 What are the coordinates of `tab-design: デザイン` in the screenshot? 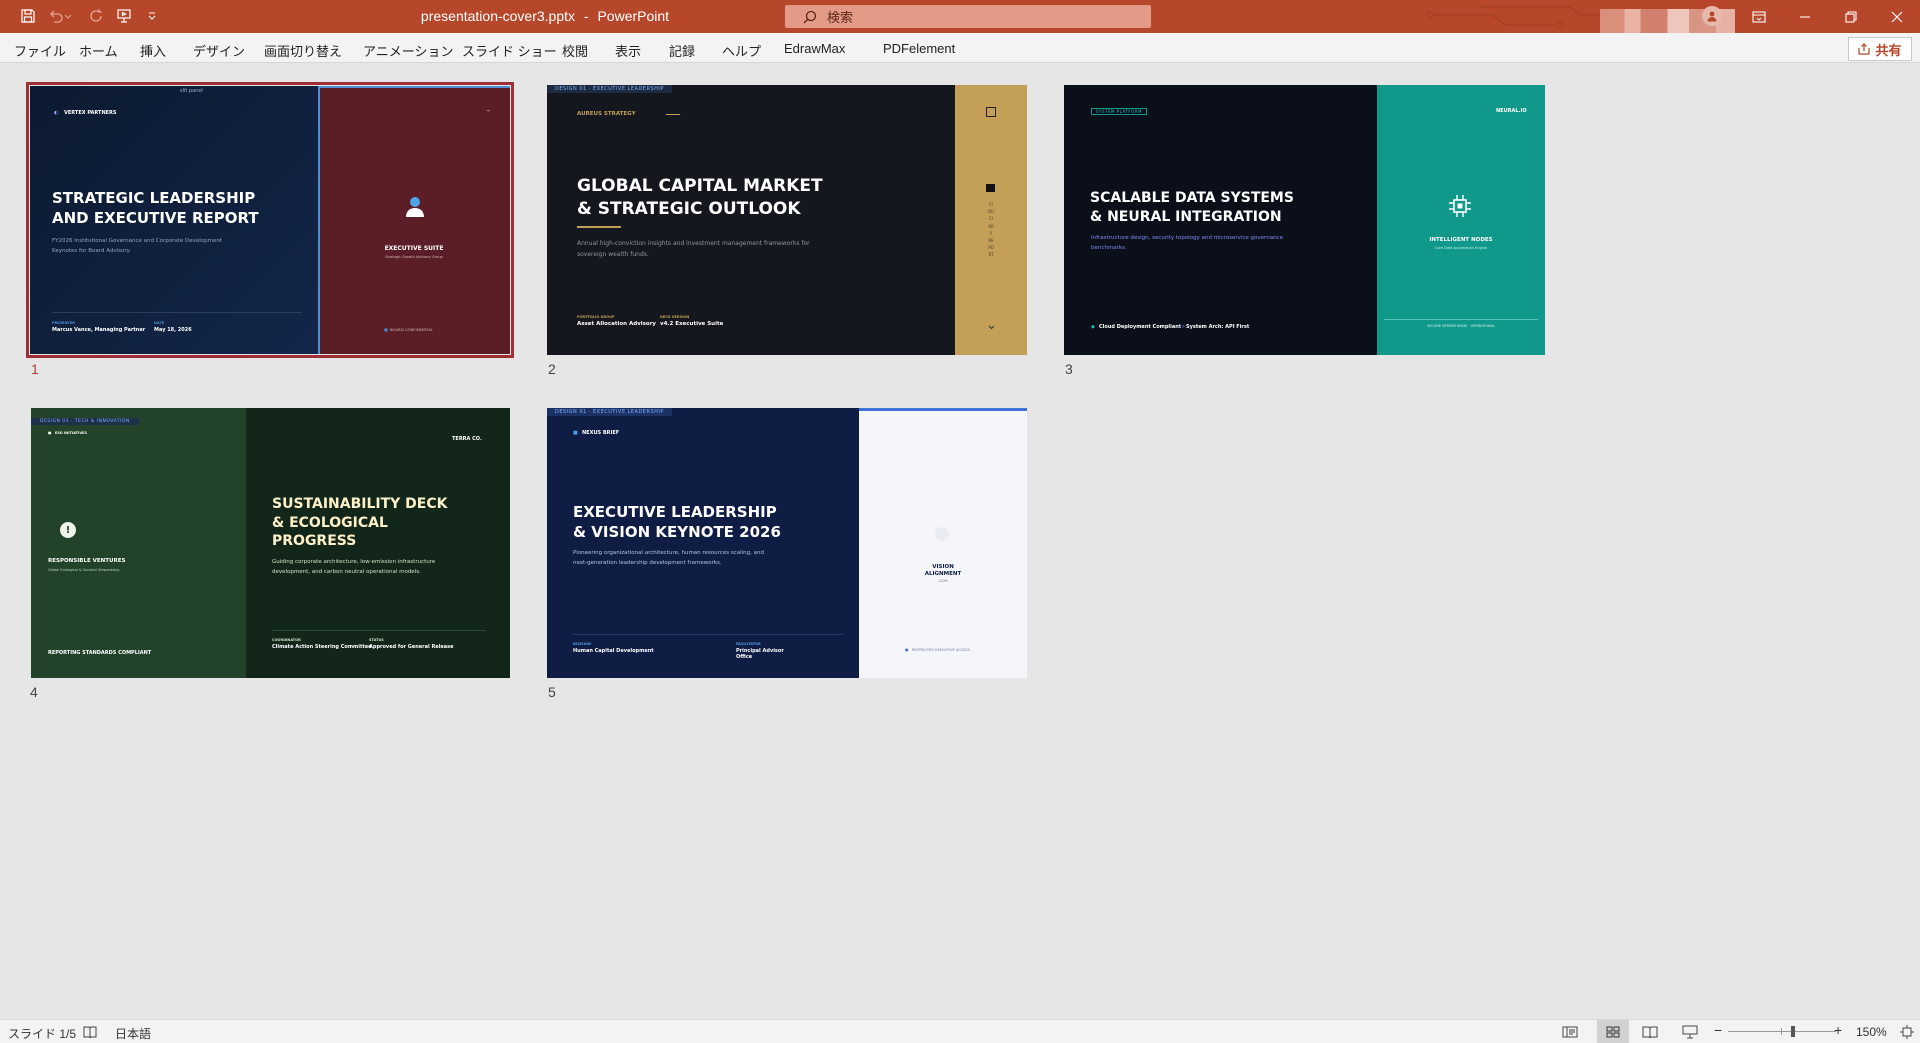 It's located at (219, 50).